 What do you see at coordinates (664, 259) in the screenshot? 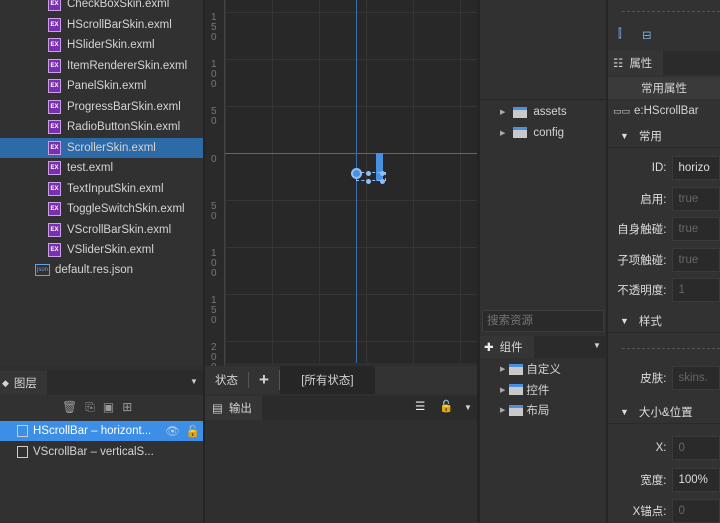
I see `property-field: 子项触碰: true` at bounding box center [664, 259].